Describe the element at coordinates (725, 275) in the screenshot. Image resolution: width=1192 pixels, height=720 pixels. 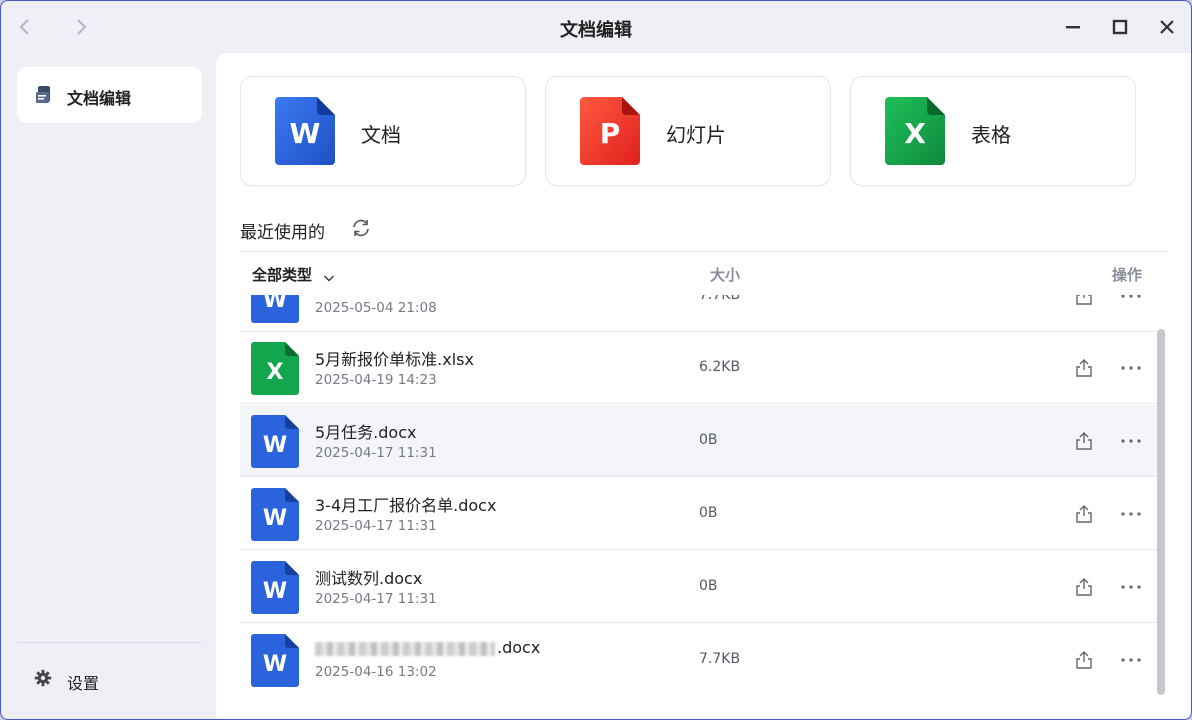
I see `size-column-header: 大小` at that location.